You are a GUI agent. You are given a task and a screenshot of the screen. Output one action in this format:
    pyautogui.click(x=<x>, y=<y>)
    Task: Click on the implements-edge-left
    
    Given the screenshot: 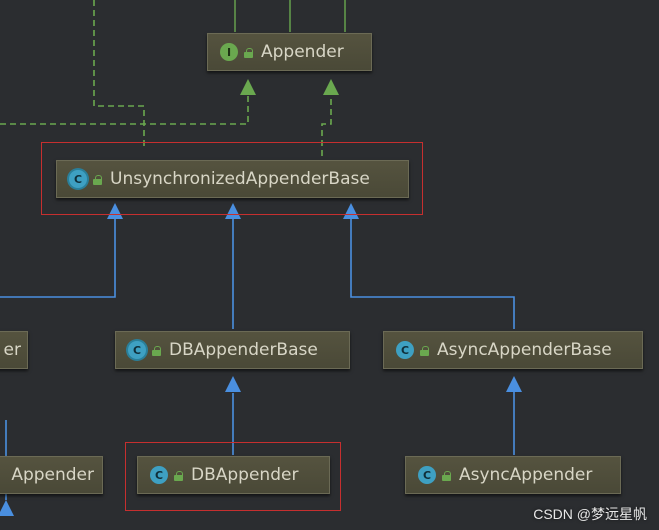 What is the action you would take?
    pyautogui.click(x=124, y=108)
    